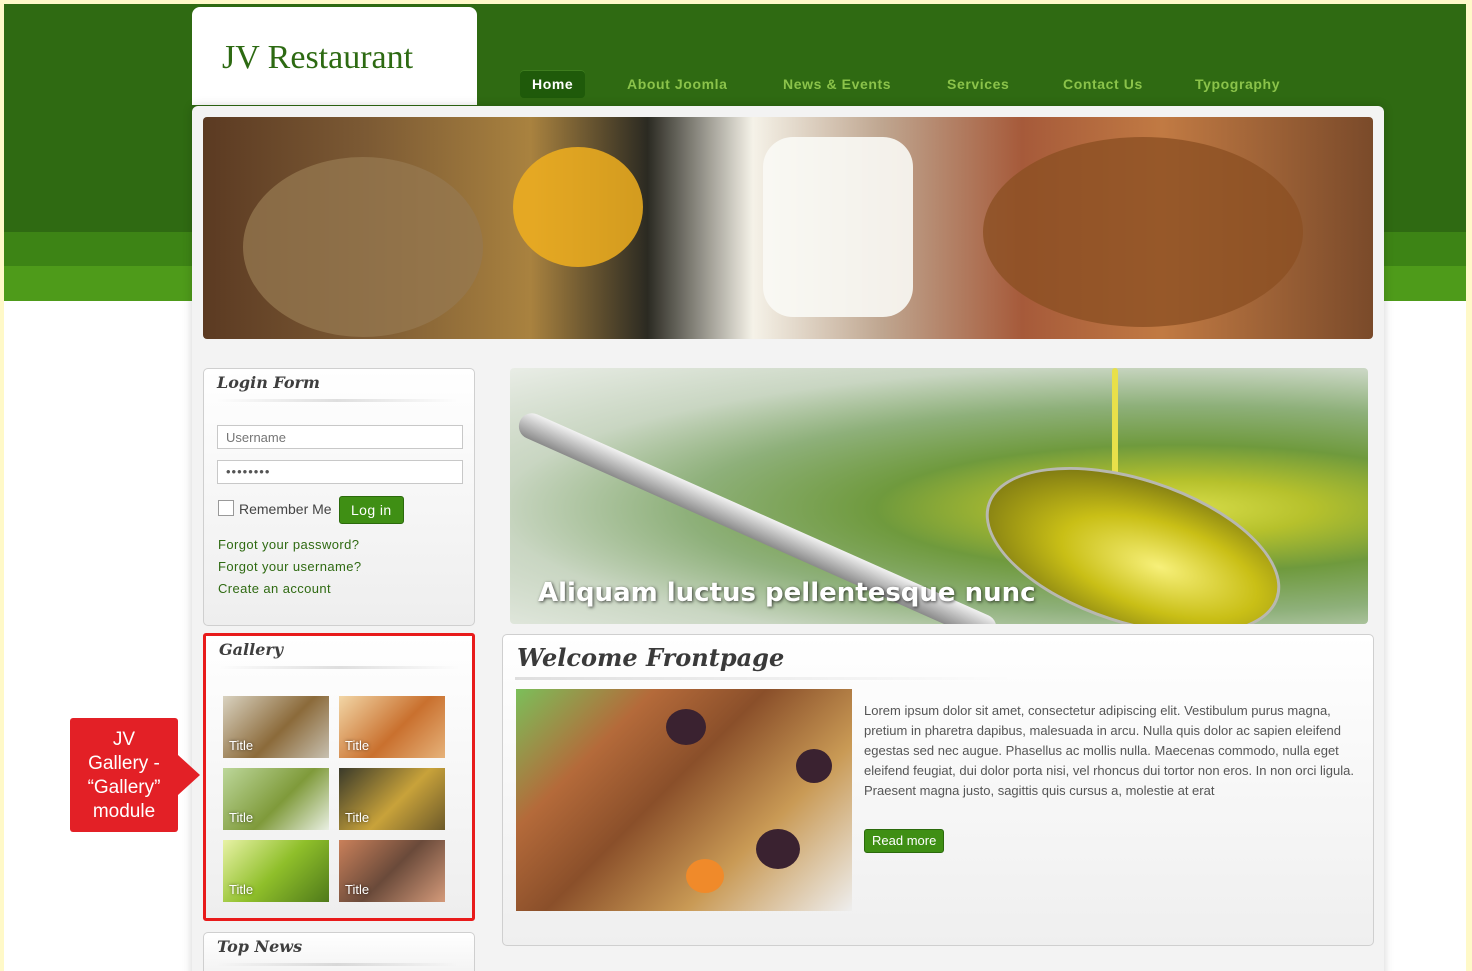 The width and height of the screenshot is (1472, 971). Describe the element at coordinates (317, 58) in the screenshot. I see `site-logo: JV Restaurant` at that location.